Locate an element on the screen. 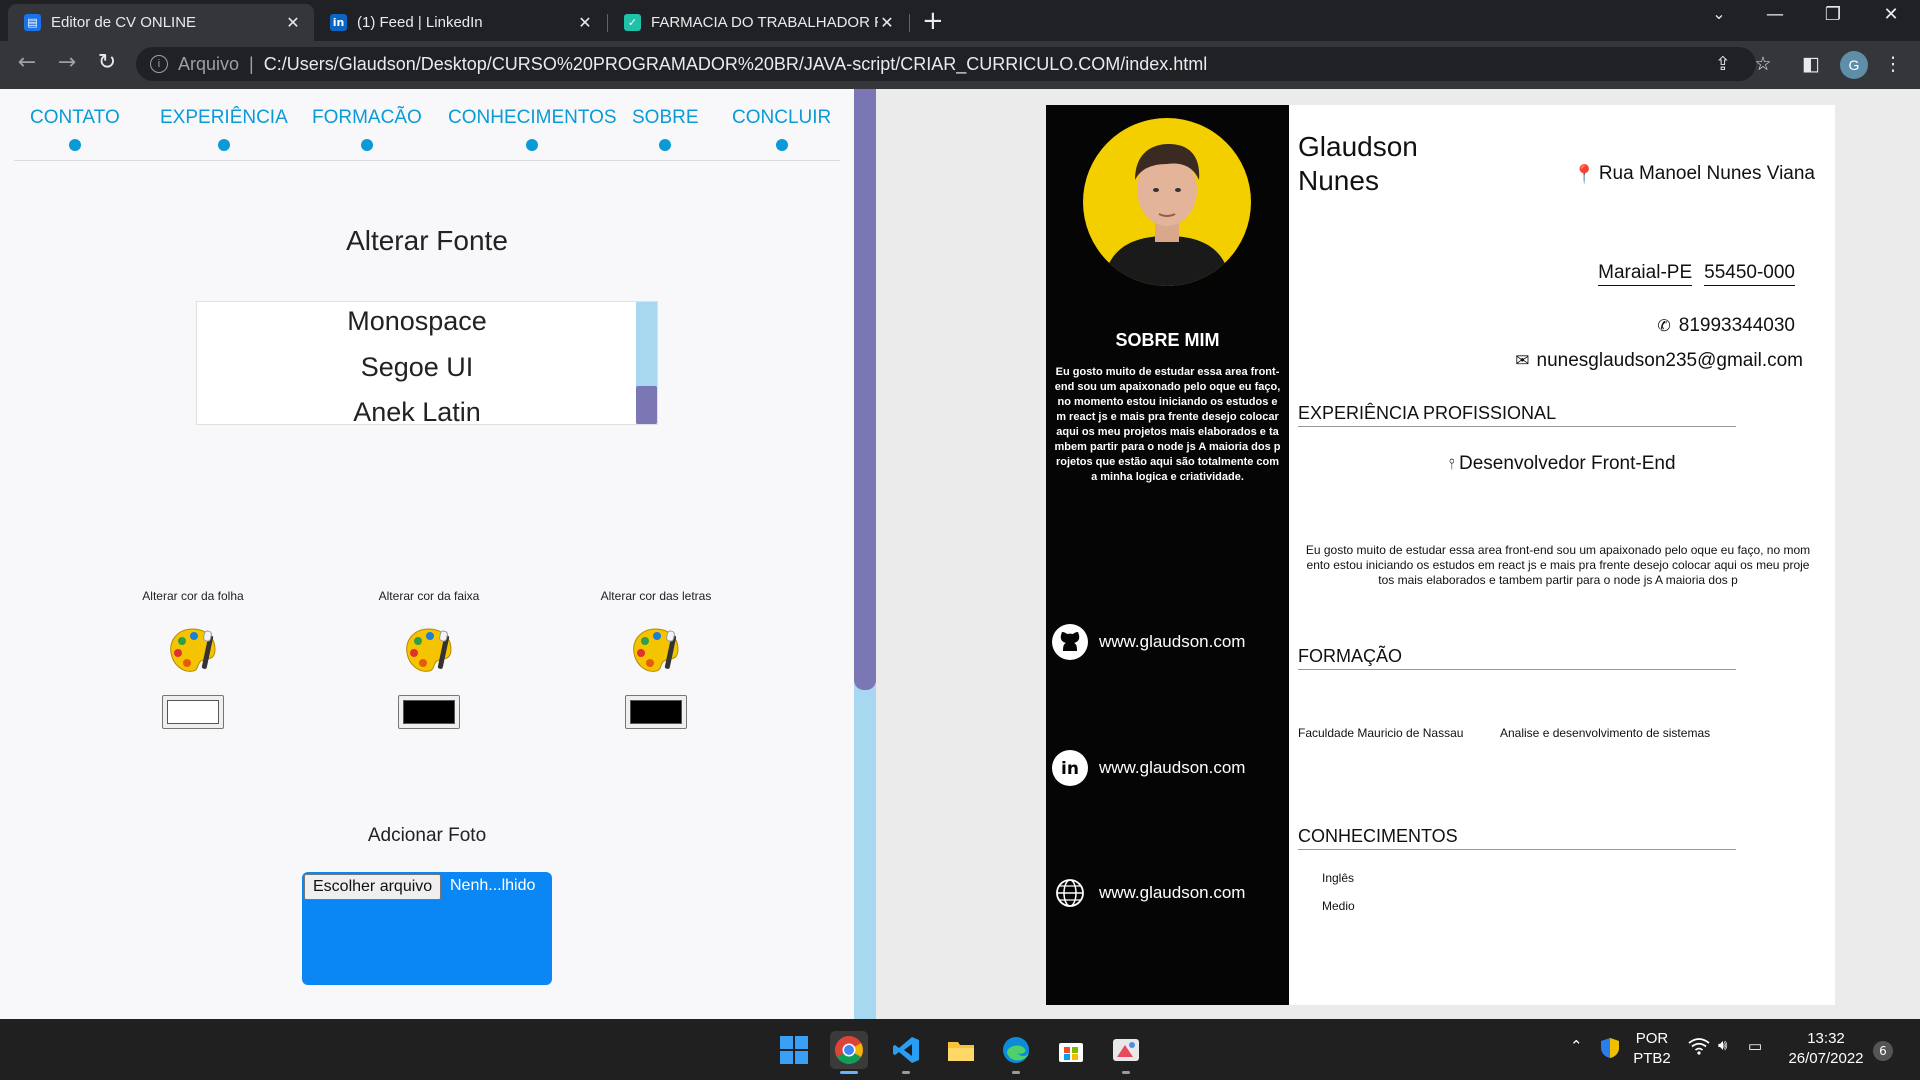 The height and width of the screenshot is (1080, 1920). vscode-logo-icon is located at coordinates (906, 1050).